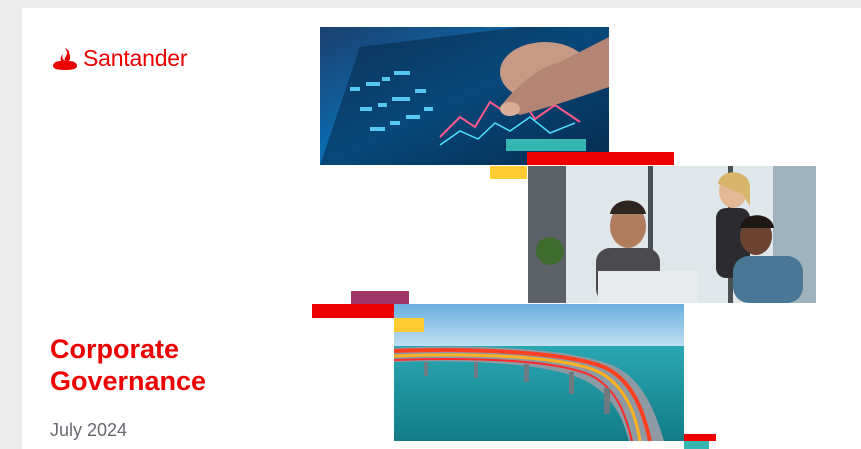 The image size is (861, 449). What do you see at coordinates (89, 430) in the screenshot?
I see `cover-date: July 2024` at bounding box center [89, 430].